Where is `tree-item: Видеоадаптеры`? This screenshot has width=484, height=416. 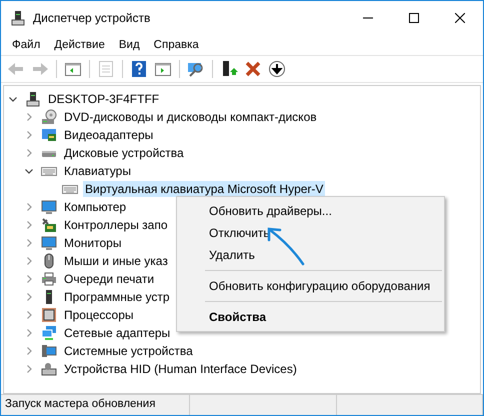 tree-item: Видеоадаптеры is located at coordinates (109, 135).